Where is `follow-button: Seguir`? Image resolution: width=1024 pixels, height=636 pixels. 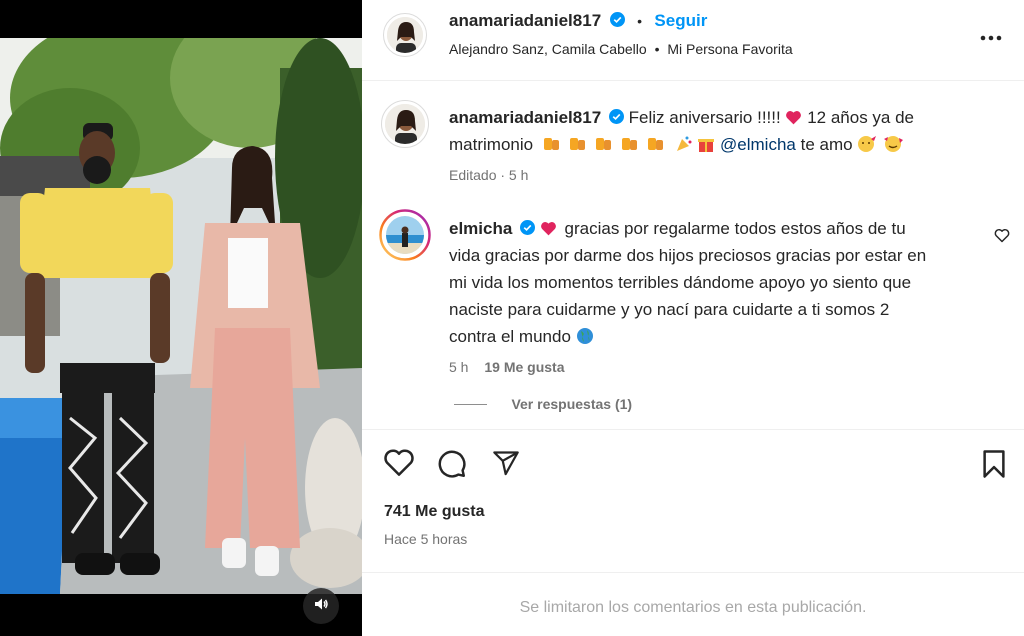
follow-button: Seguir is located at coordinates (680, 20).